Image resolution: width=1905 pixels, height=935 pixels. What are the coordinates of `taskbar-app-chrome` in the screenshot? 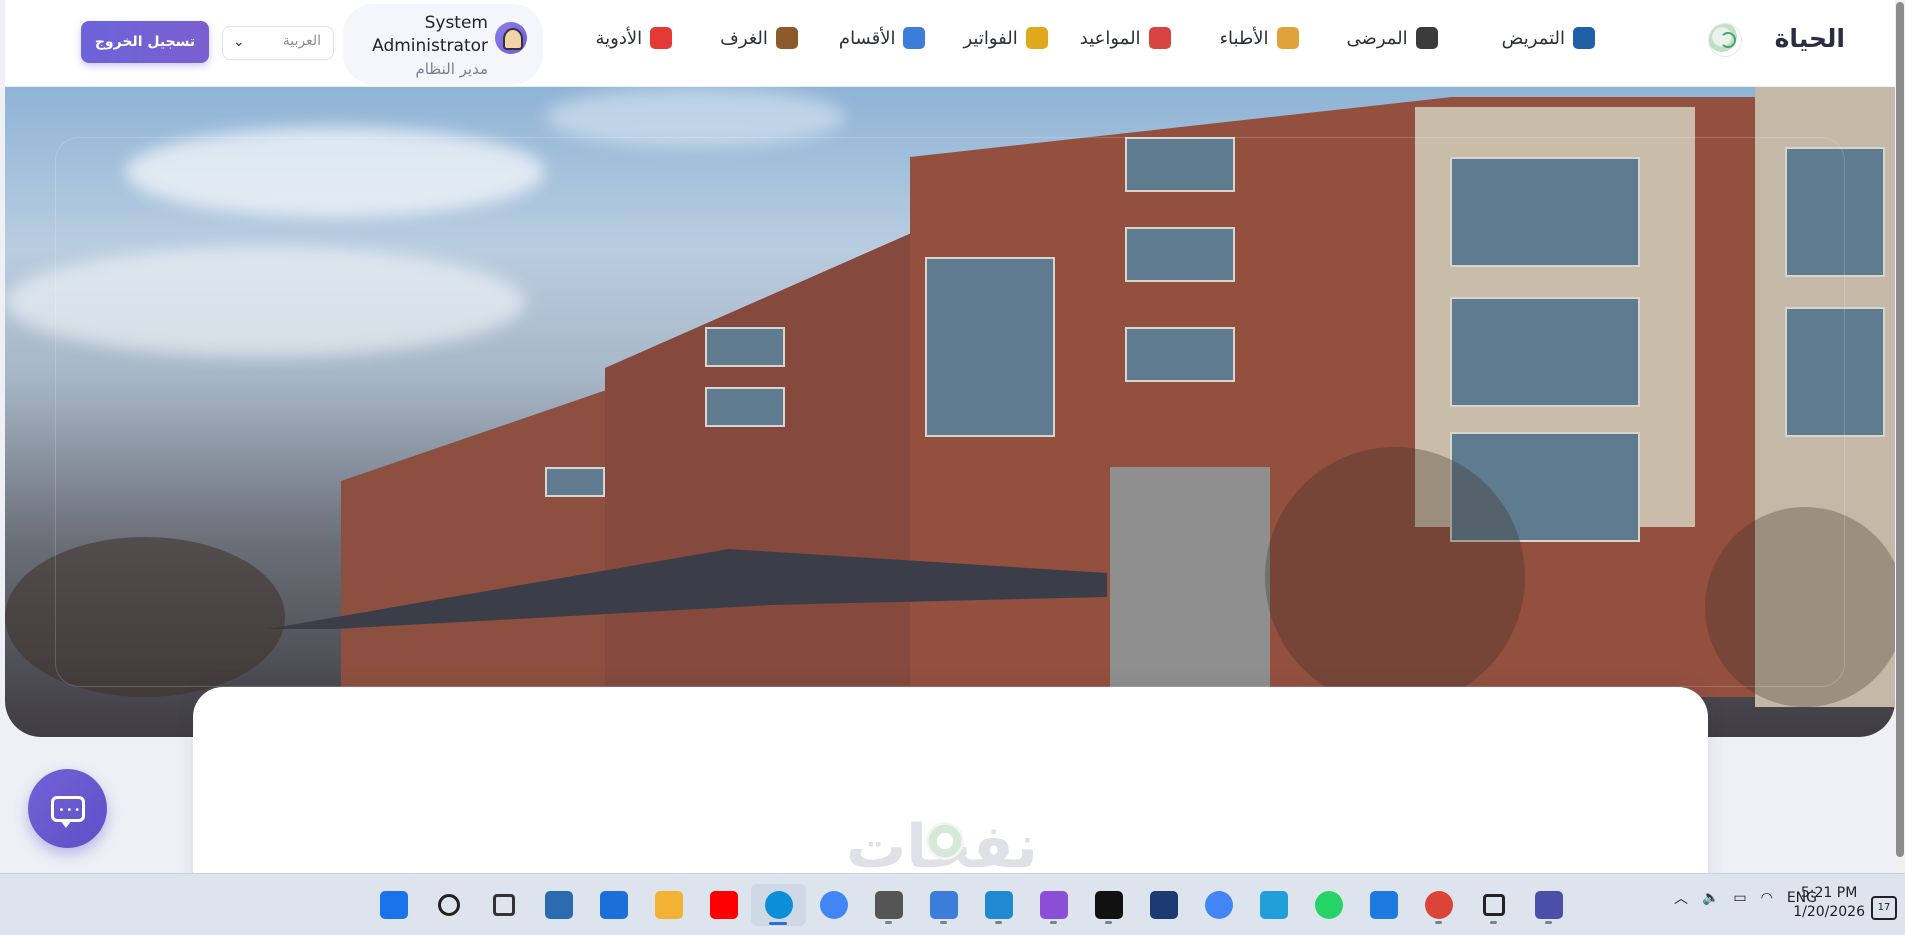 It's located at (833, 905).